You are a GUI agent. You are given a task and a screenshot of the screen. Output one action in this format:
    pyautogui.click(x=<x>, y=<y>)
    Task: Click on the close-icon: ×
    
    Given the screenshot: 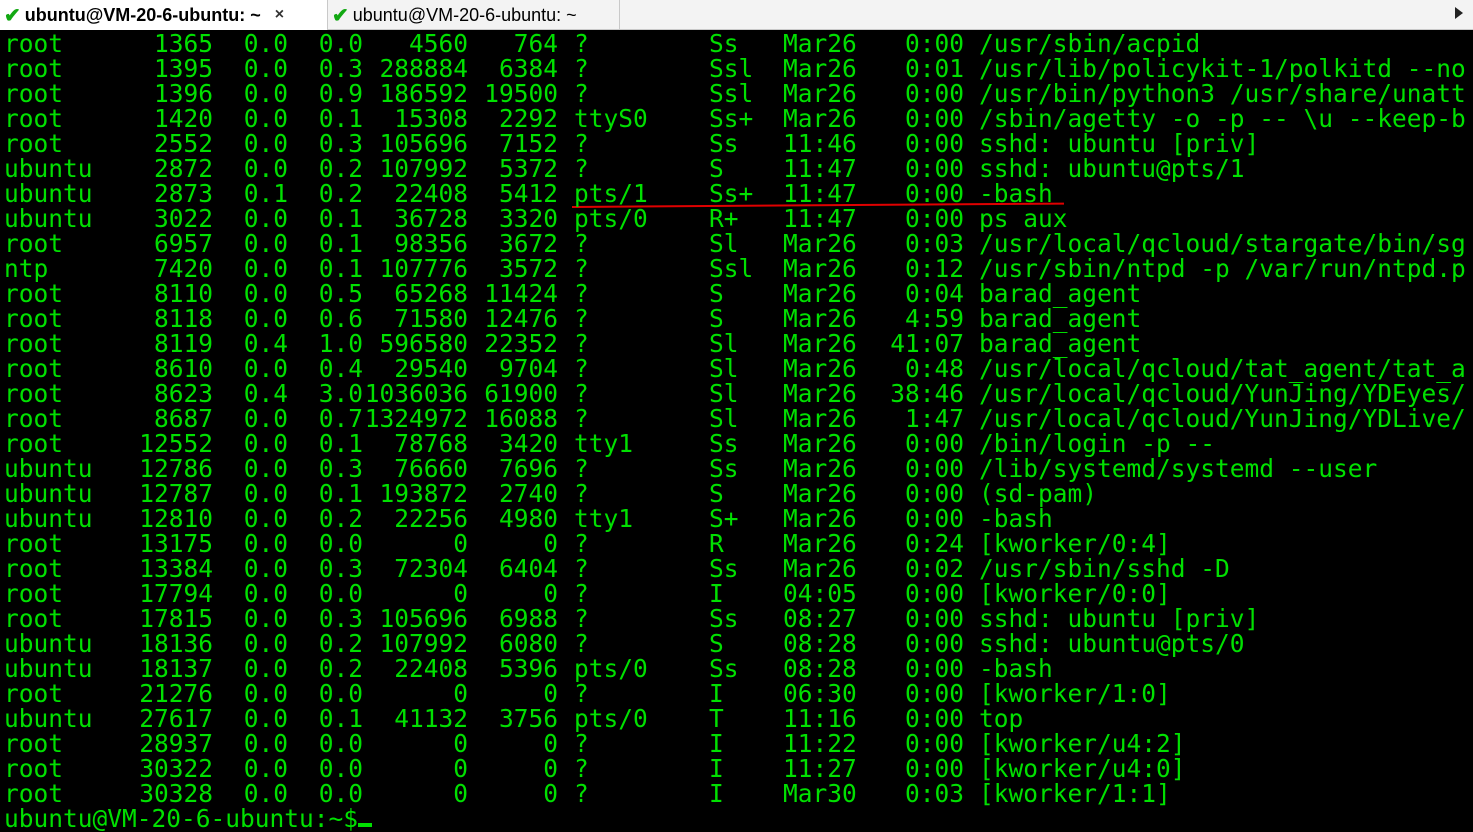 What is the action you would take?
    pyautogui.click(x=279, y=15)
    